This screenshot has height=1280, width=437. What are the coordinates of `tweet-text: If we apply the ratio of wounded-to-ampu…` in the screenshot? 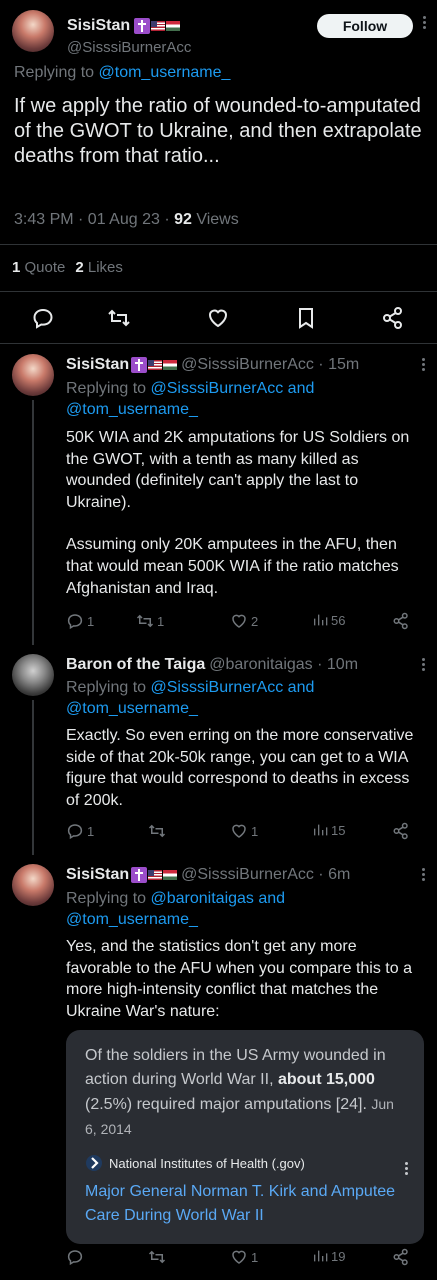 It's located at (218, 131).